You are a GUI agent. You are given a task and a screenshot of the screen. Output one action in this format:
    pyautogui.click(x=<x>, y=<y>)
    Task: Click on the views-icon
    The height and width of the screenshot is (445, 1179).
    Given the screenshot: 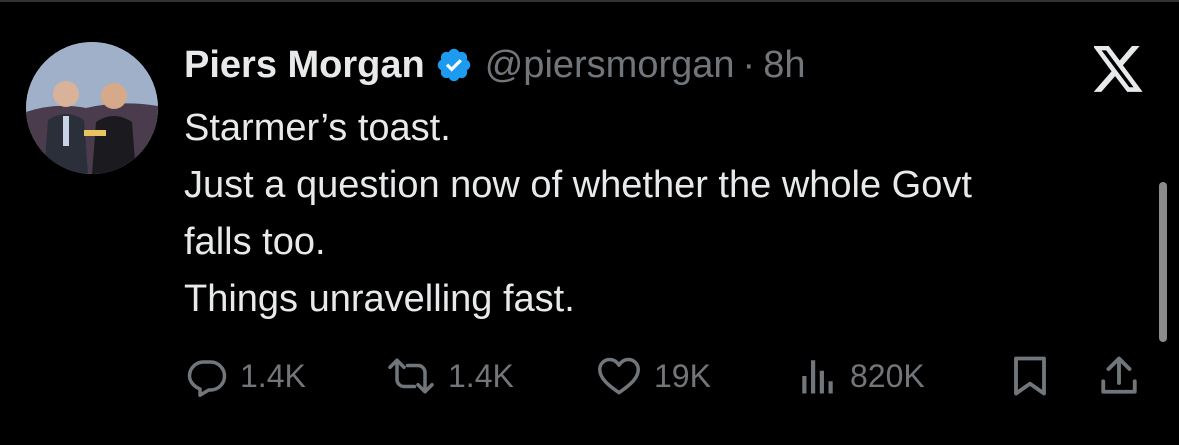 What is the action you would take?
    pyautogui.click(x=818, y=376)
    